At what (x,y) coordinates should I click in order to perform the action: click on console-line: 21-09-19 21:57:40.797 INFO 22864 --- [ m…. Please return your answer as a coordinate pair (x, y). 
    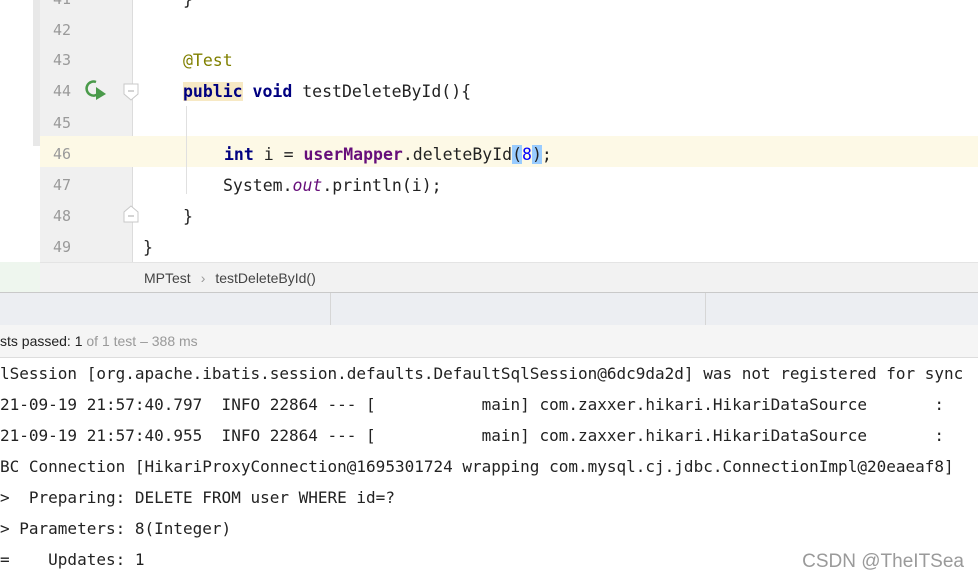
    Looking at the image, I should click on (472, 404).